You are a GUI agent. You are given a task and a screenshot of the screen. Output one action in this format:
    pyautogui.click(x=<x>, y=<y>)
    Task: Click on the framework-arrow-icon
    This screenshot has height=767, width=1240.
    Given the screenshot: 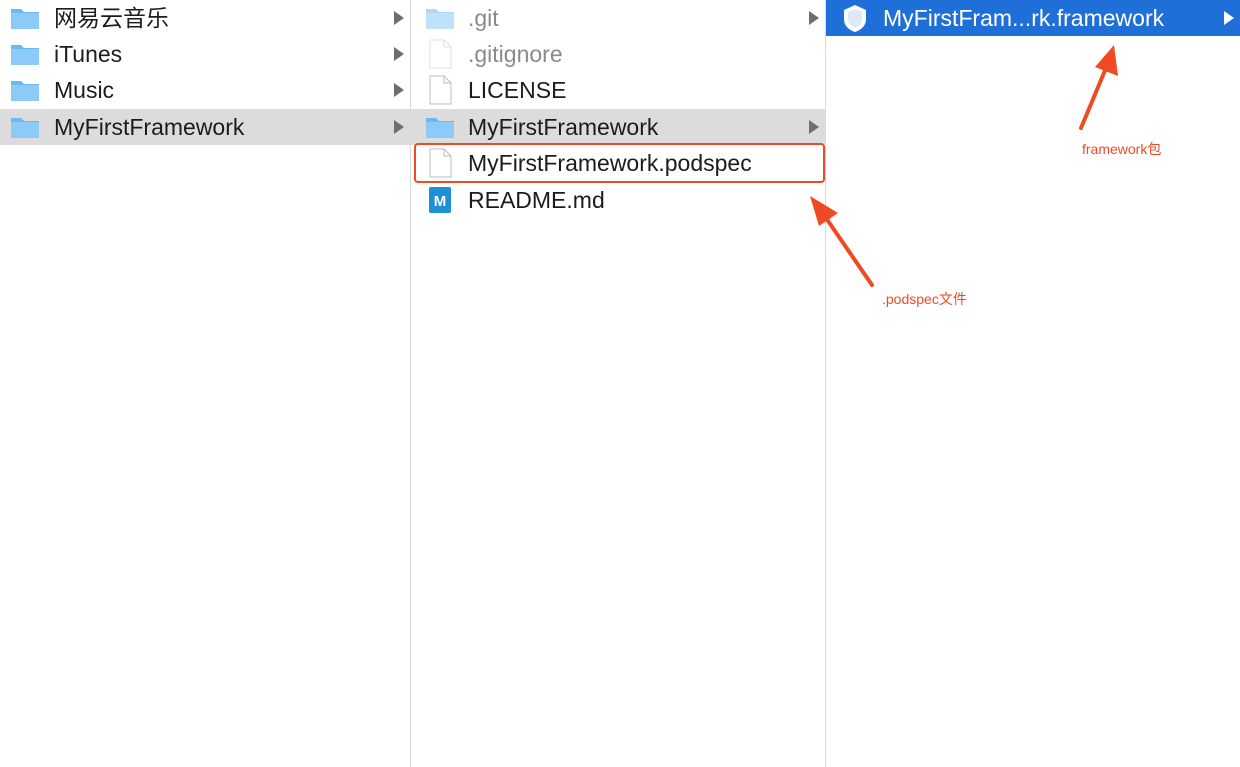 What is the action you would take?
    pyautogui.click(x=1098, y=87)
    